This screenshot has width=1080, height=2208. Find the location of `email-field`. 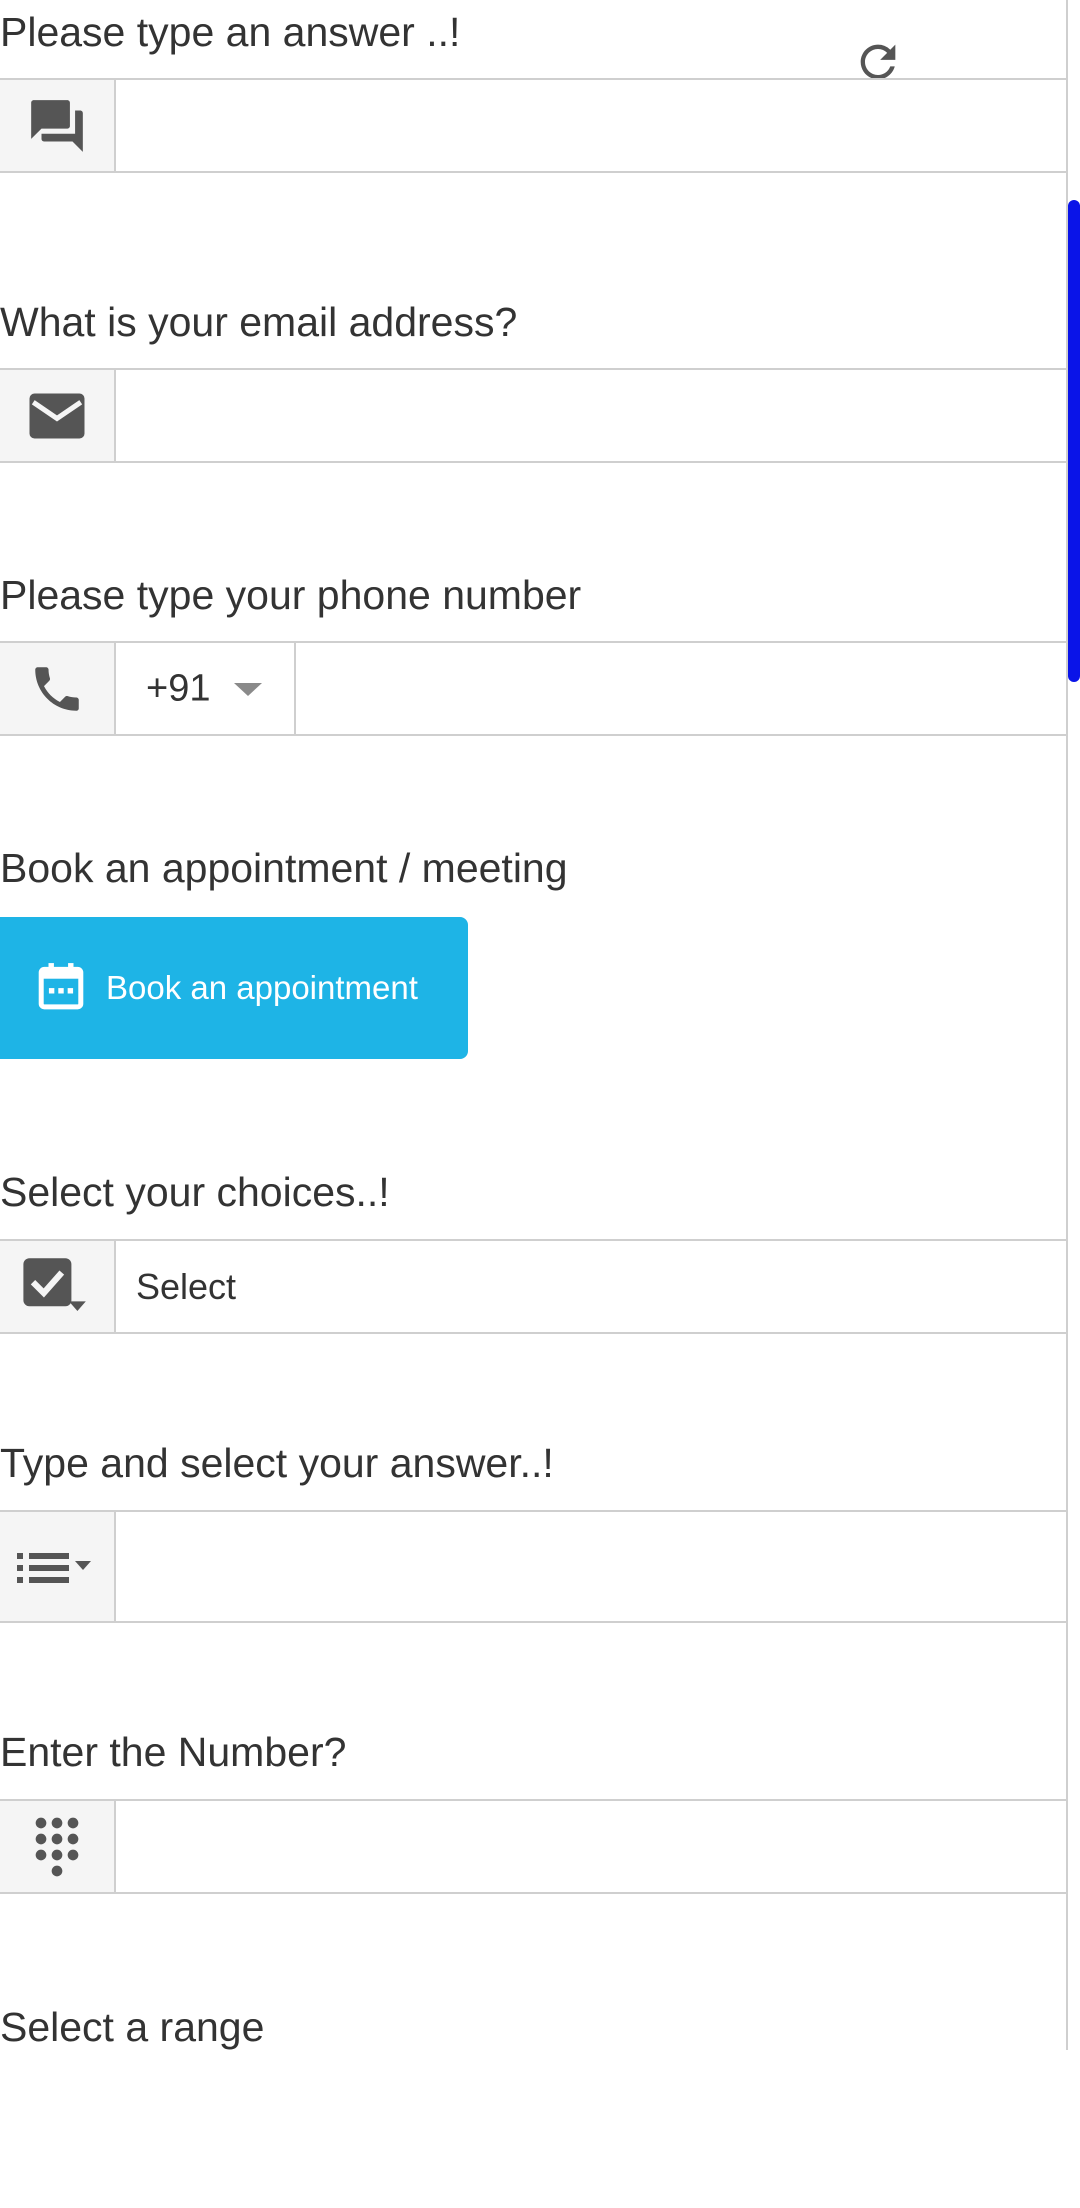

email-field is located at coordinates (533, 415).